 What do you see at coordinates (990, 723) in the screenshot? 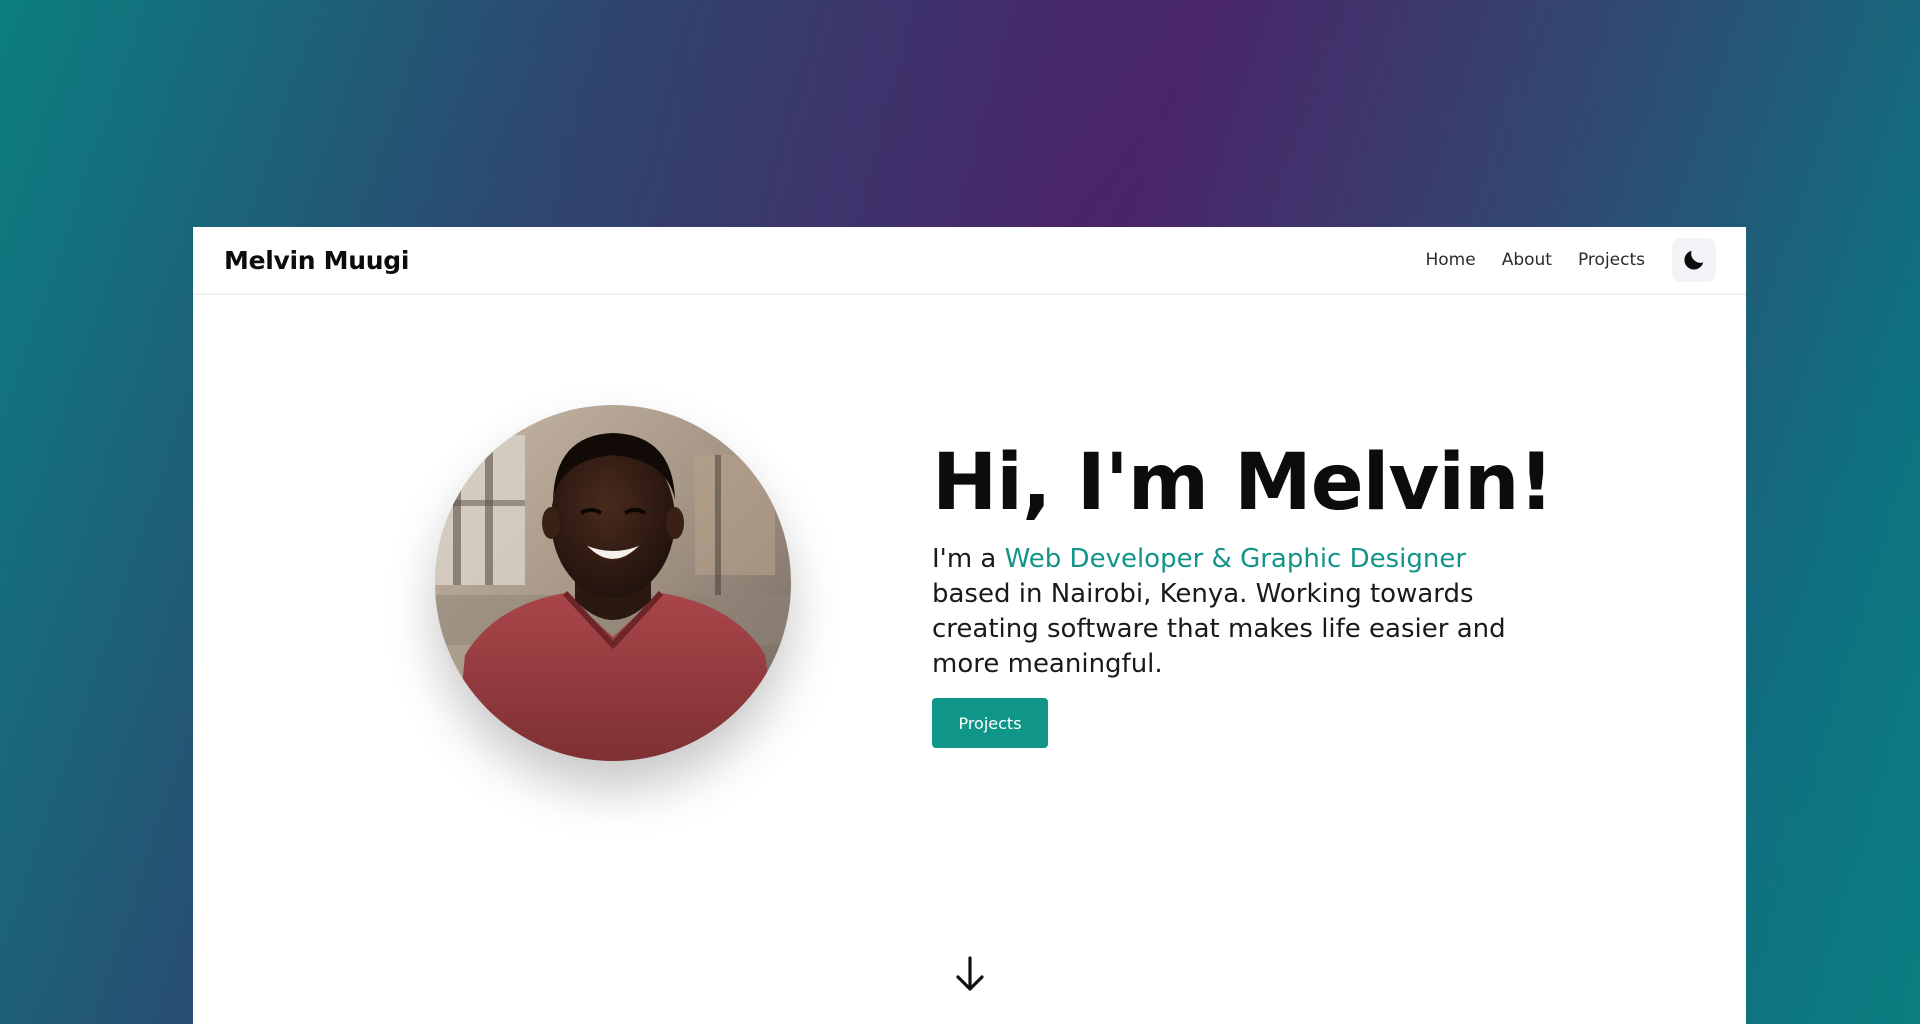
I see `projects-button: Projects` at bounding box center [990, 723].